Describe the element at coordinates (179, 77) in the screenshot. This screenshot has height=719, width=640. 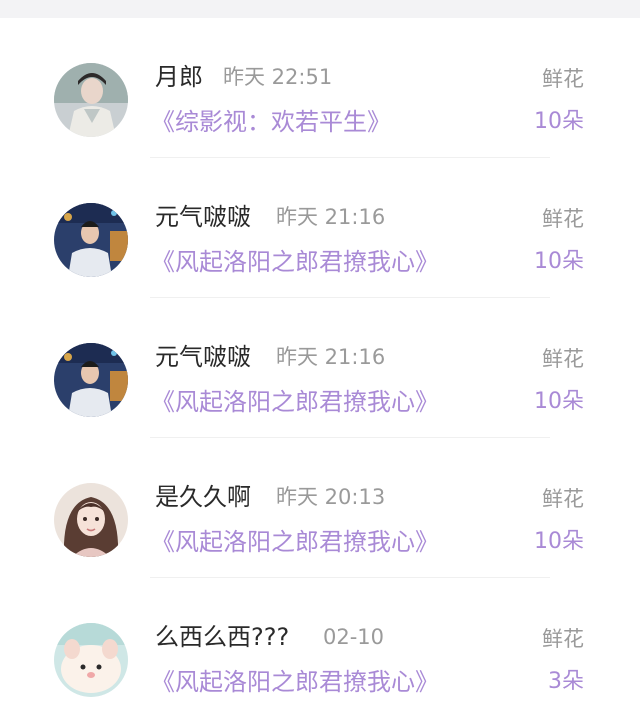
I see `user-name: 月郎` at that location.